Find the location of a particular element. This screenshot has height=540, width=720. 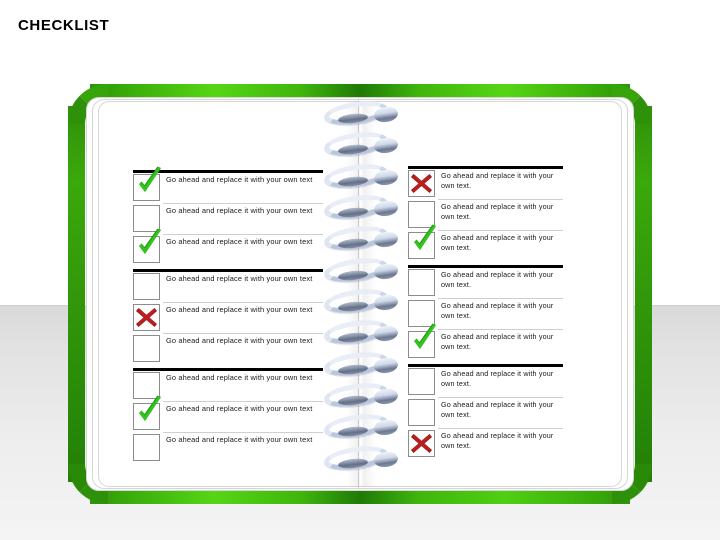

cover-right-side-band is located at coordinates (643, 294).